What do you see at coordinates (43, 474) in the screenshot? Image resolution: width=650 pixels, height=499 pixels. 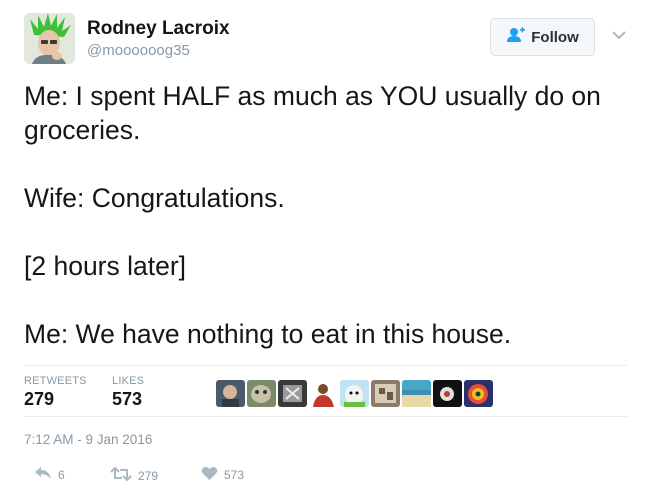 I see `reply-icon` at bounding box center [43, 474].